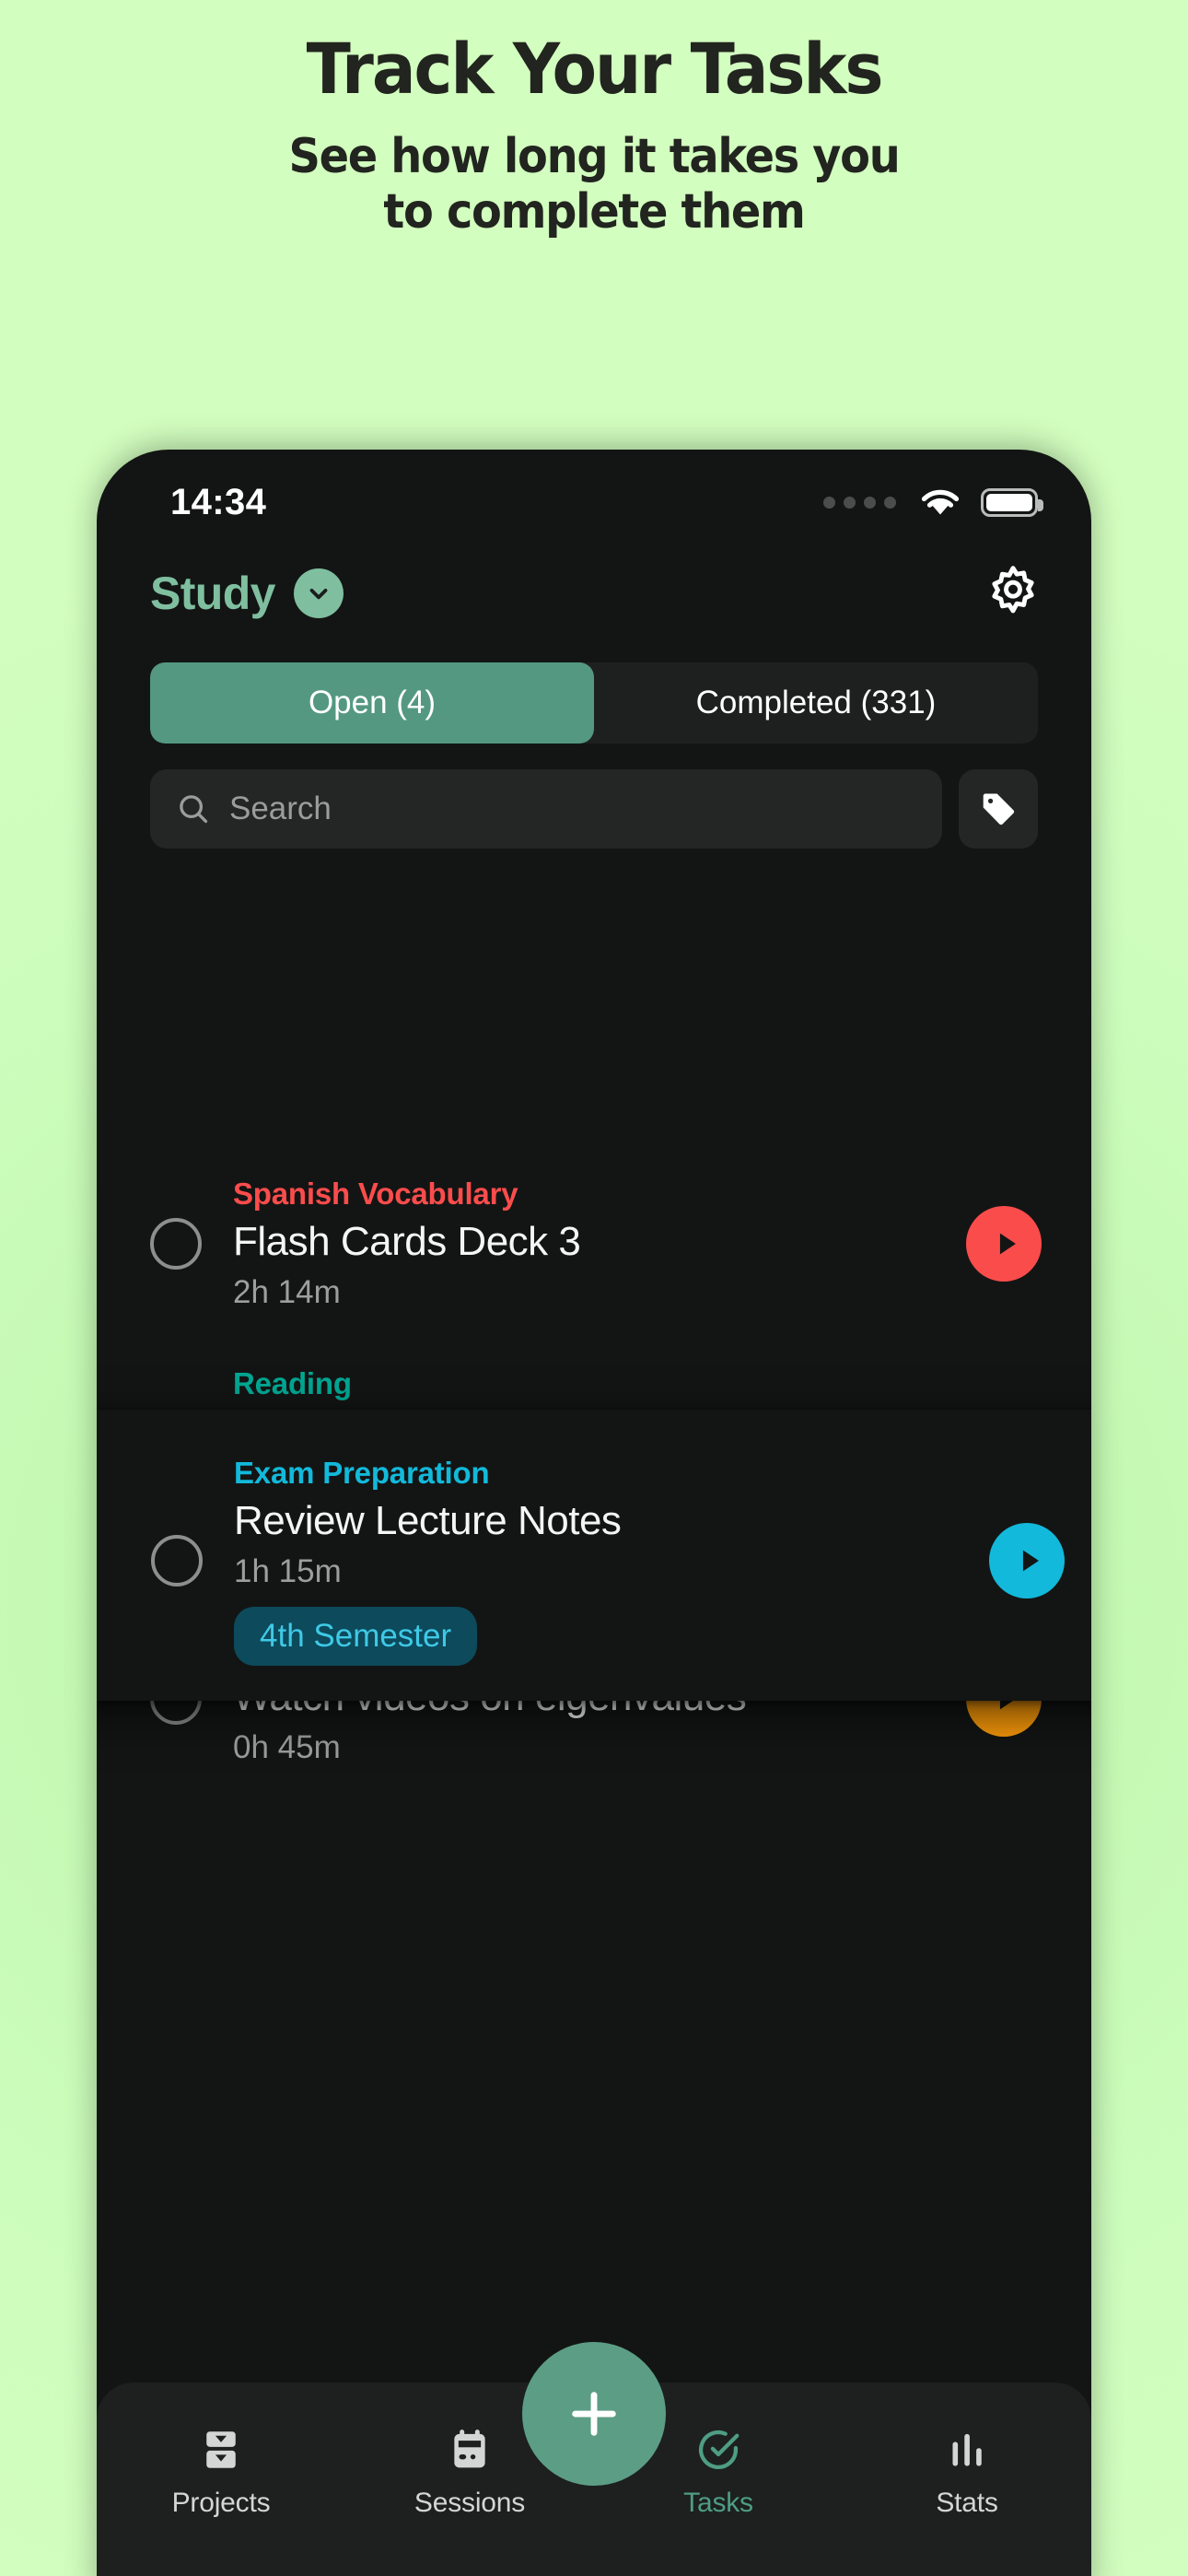  What do you see at coordinates (213, 593) in the screenshot?
I see `project-selector-label: Study` at bounding box center [213, 593].